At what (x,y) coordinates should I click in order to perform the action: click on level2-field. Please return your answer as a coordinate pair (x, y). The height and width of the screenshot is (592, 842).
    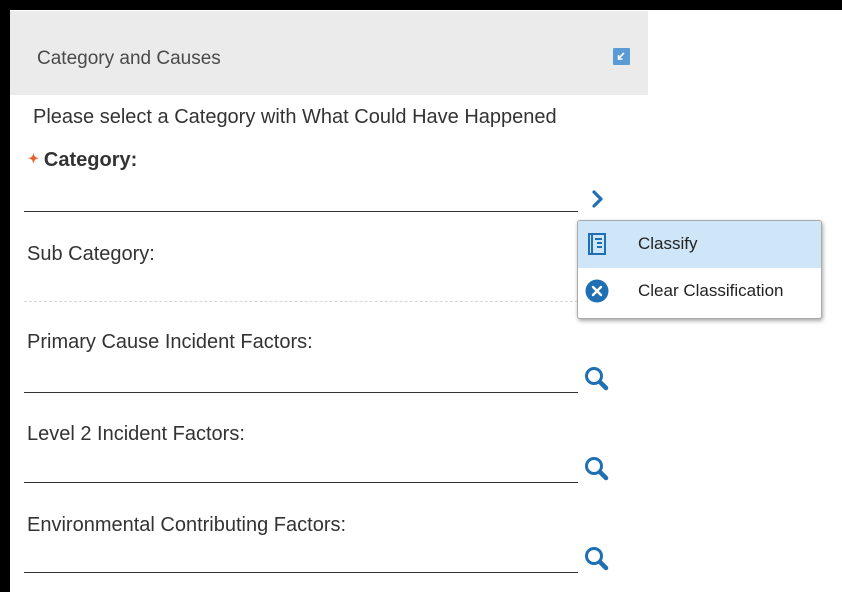
    Looking at the image, I should click on (301, 482).